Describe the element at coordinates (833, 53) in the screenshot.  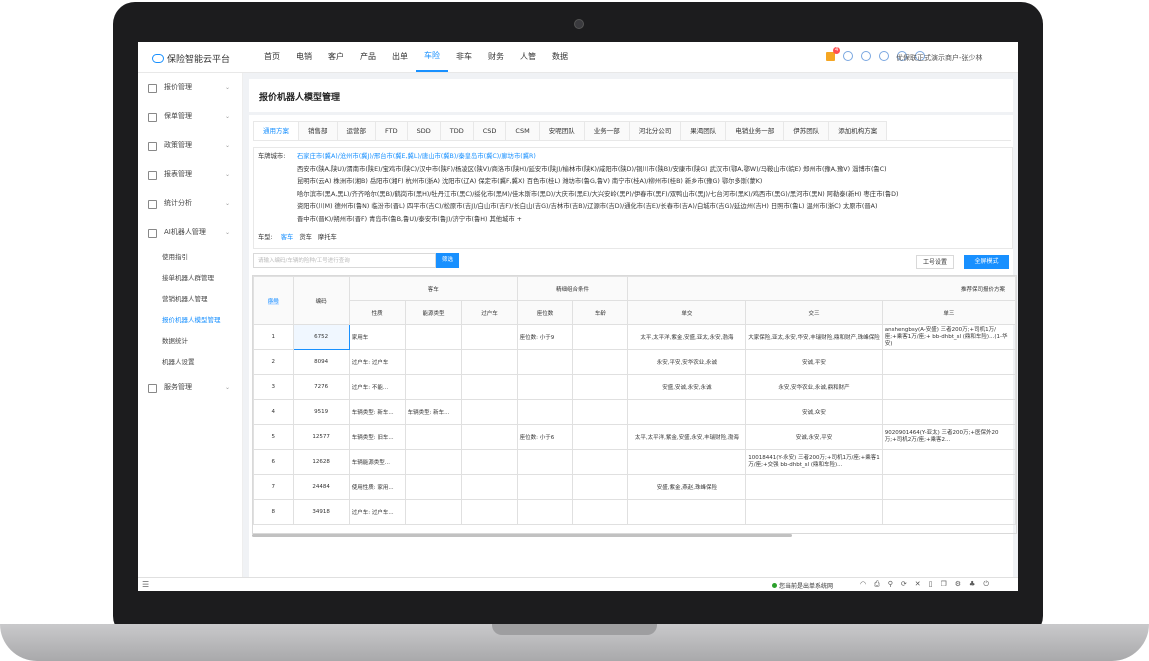
I see `gift-icon: 4` at that location.